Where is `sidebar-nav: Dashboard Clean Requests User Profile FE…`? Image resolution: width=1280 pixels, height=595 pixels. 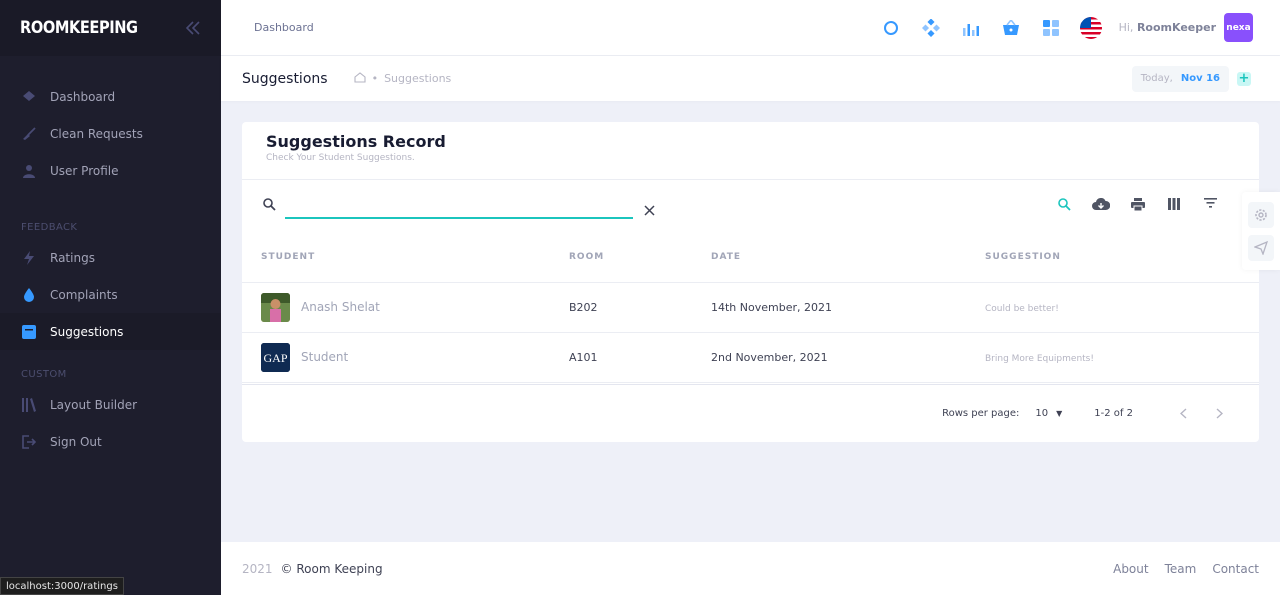
sidebar-nav: Dashboard Clean Requests User Profile FE… is located at coordinates (110, 258).